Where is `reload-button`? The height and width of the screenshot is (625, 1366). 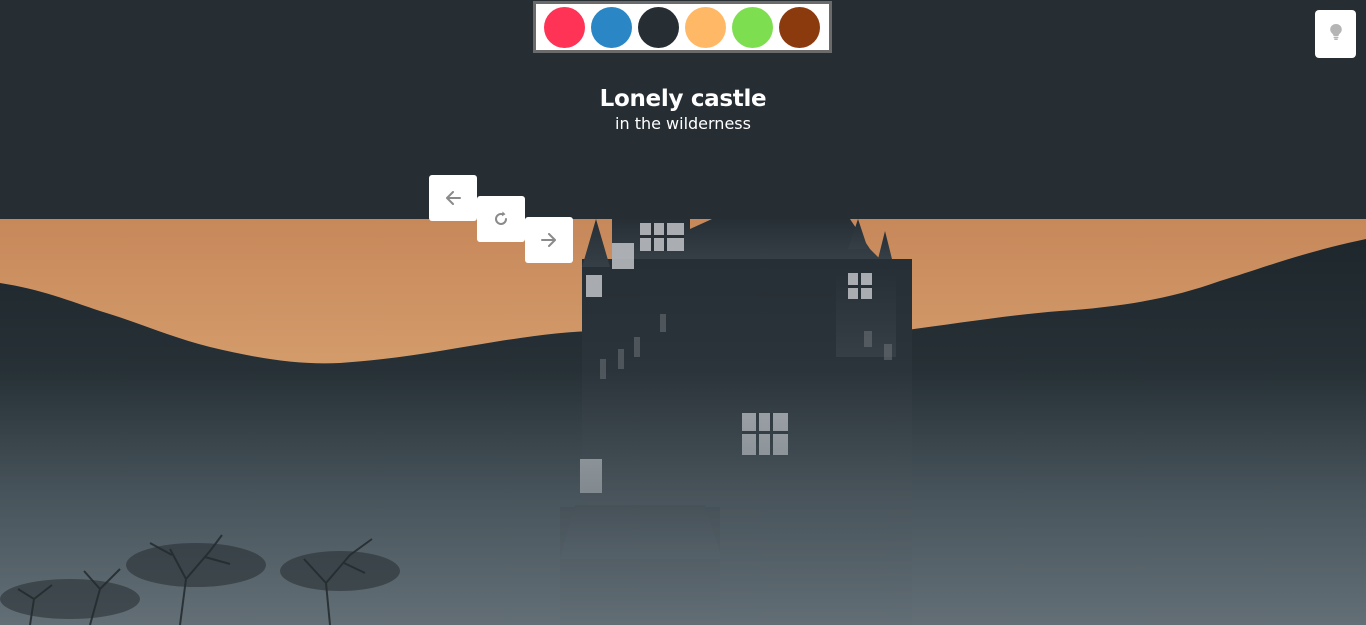
reload-button is located at coordinates (501, 219).